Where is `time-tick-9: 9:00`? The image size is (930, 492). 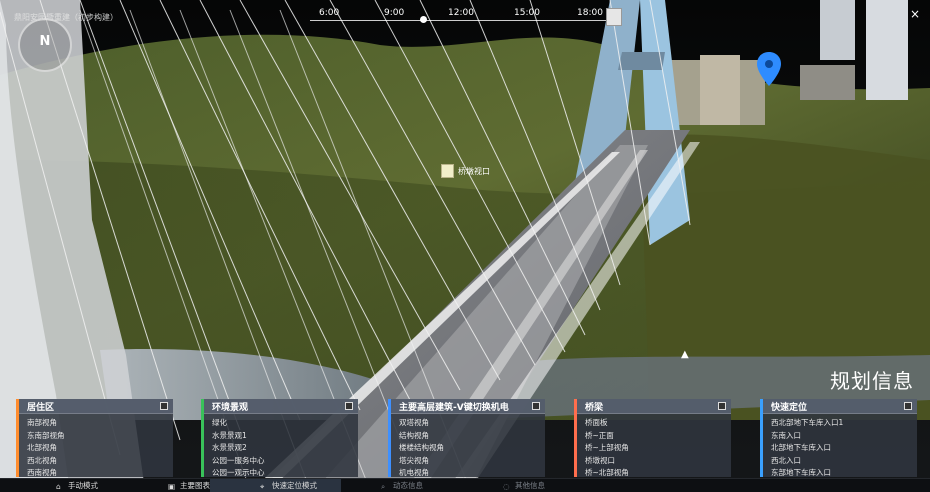 time-tick-9: 9:00 is located at coordinates (394, 13).